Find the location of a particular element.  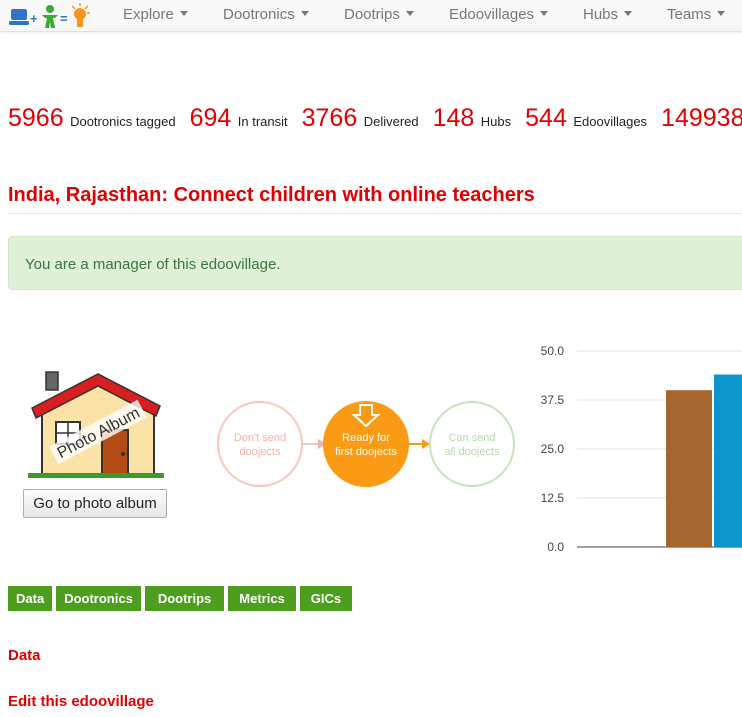

nav-teams-label: Teams is located at coordinates (689, 14).